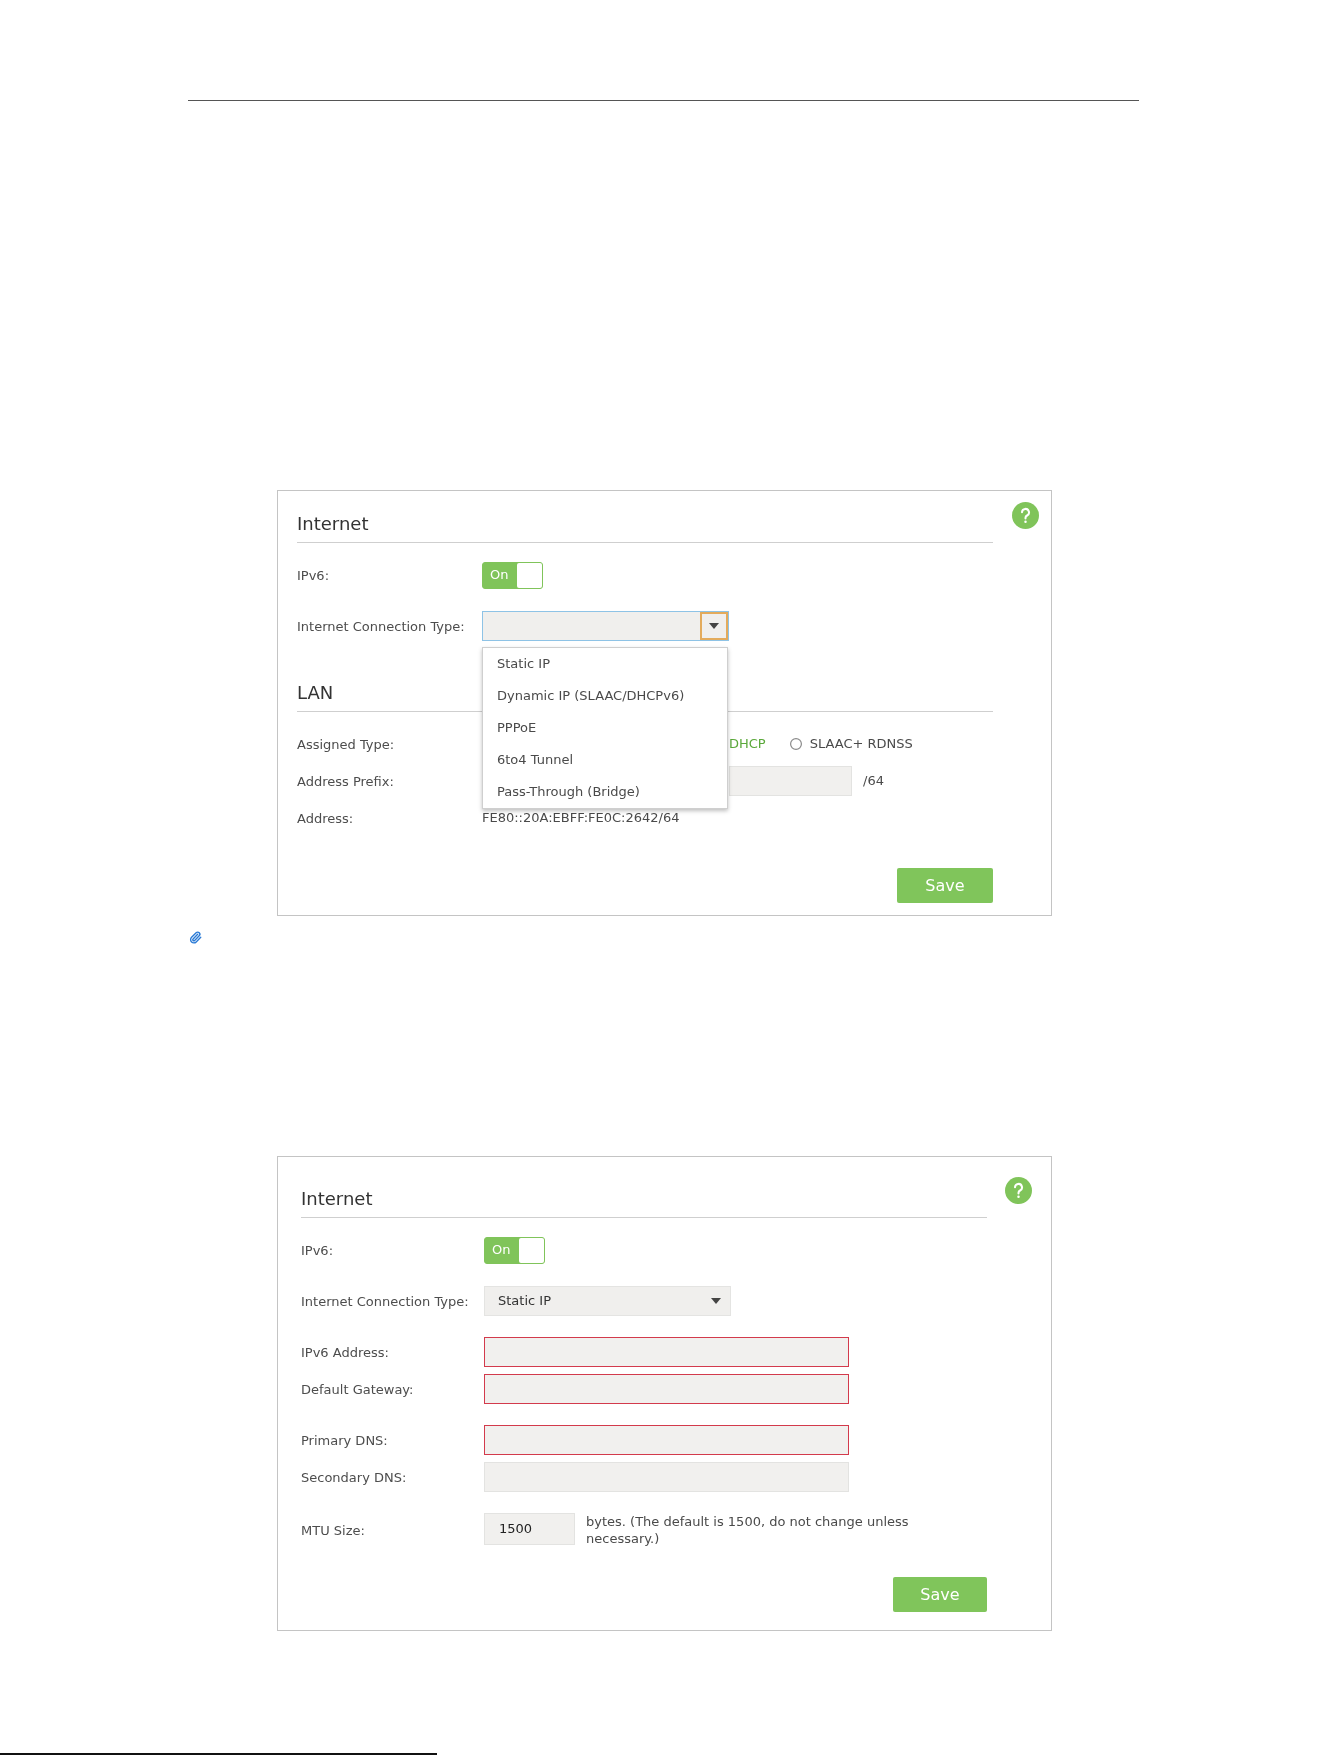  What do you see at coordinates (795, 744) in the screenshot?
I see `radio-button` at bounding box center [795, 744].